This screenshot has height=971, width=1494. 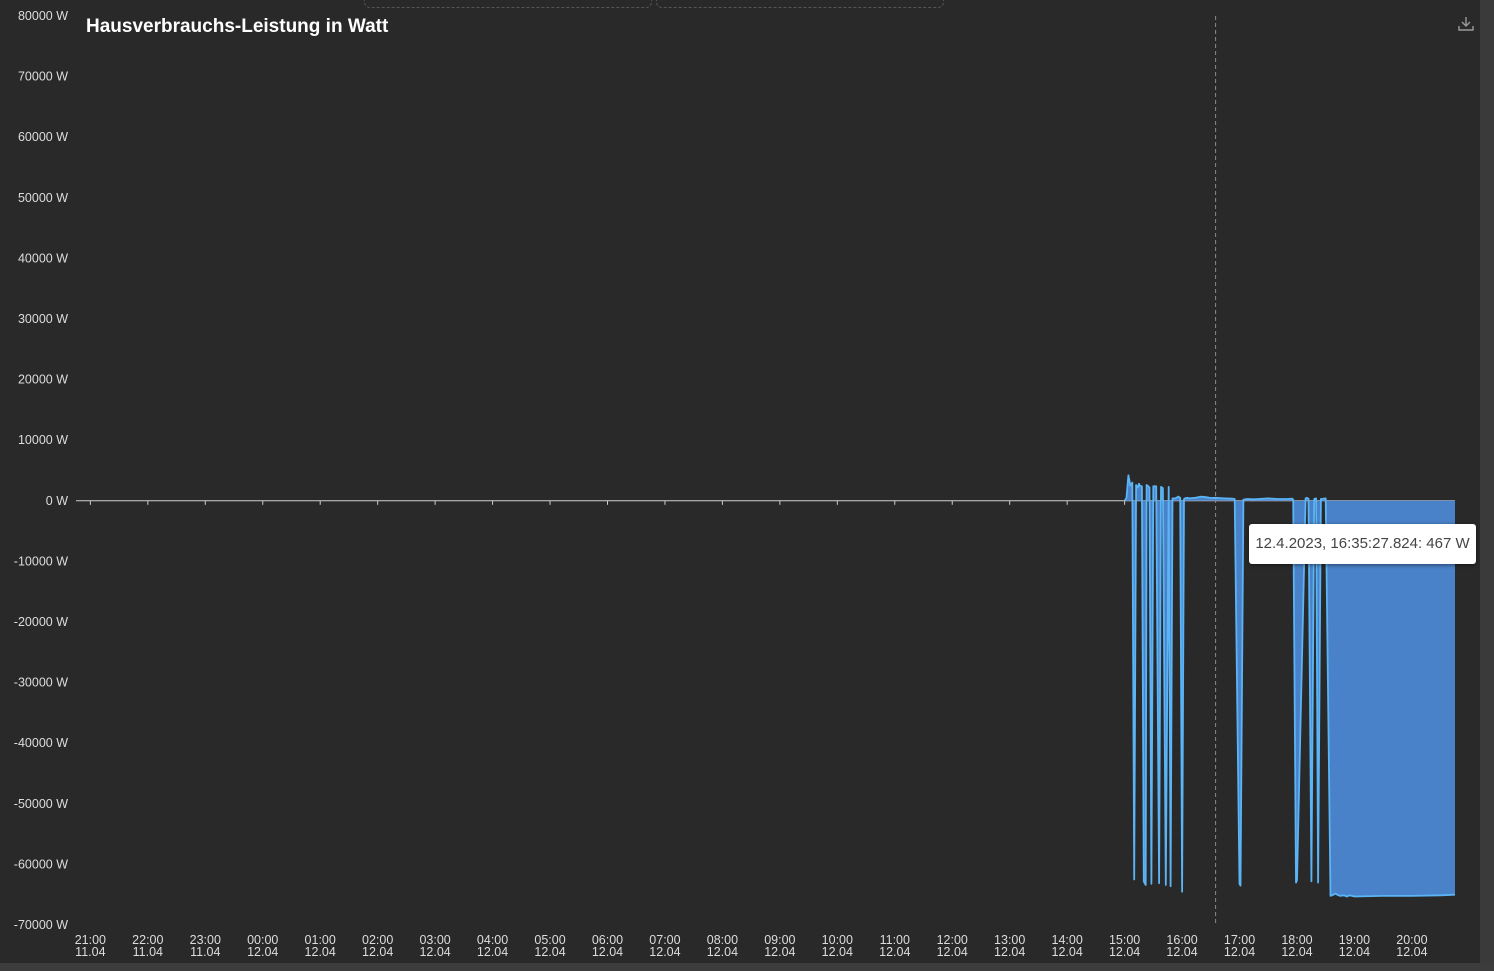 What do you see at coordinates (43, 440) in the screenshot?
I see `y-tick-label: 10000 W` at bounding box center [43, 440].